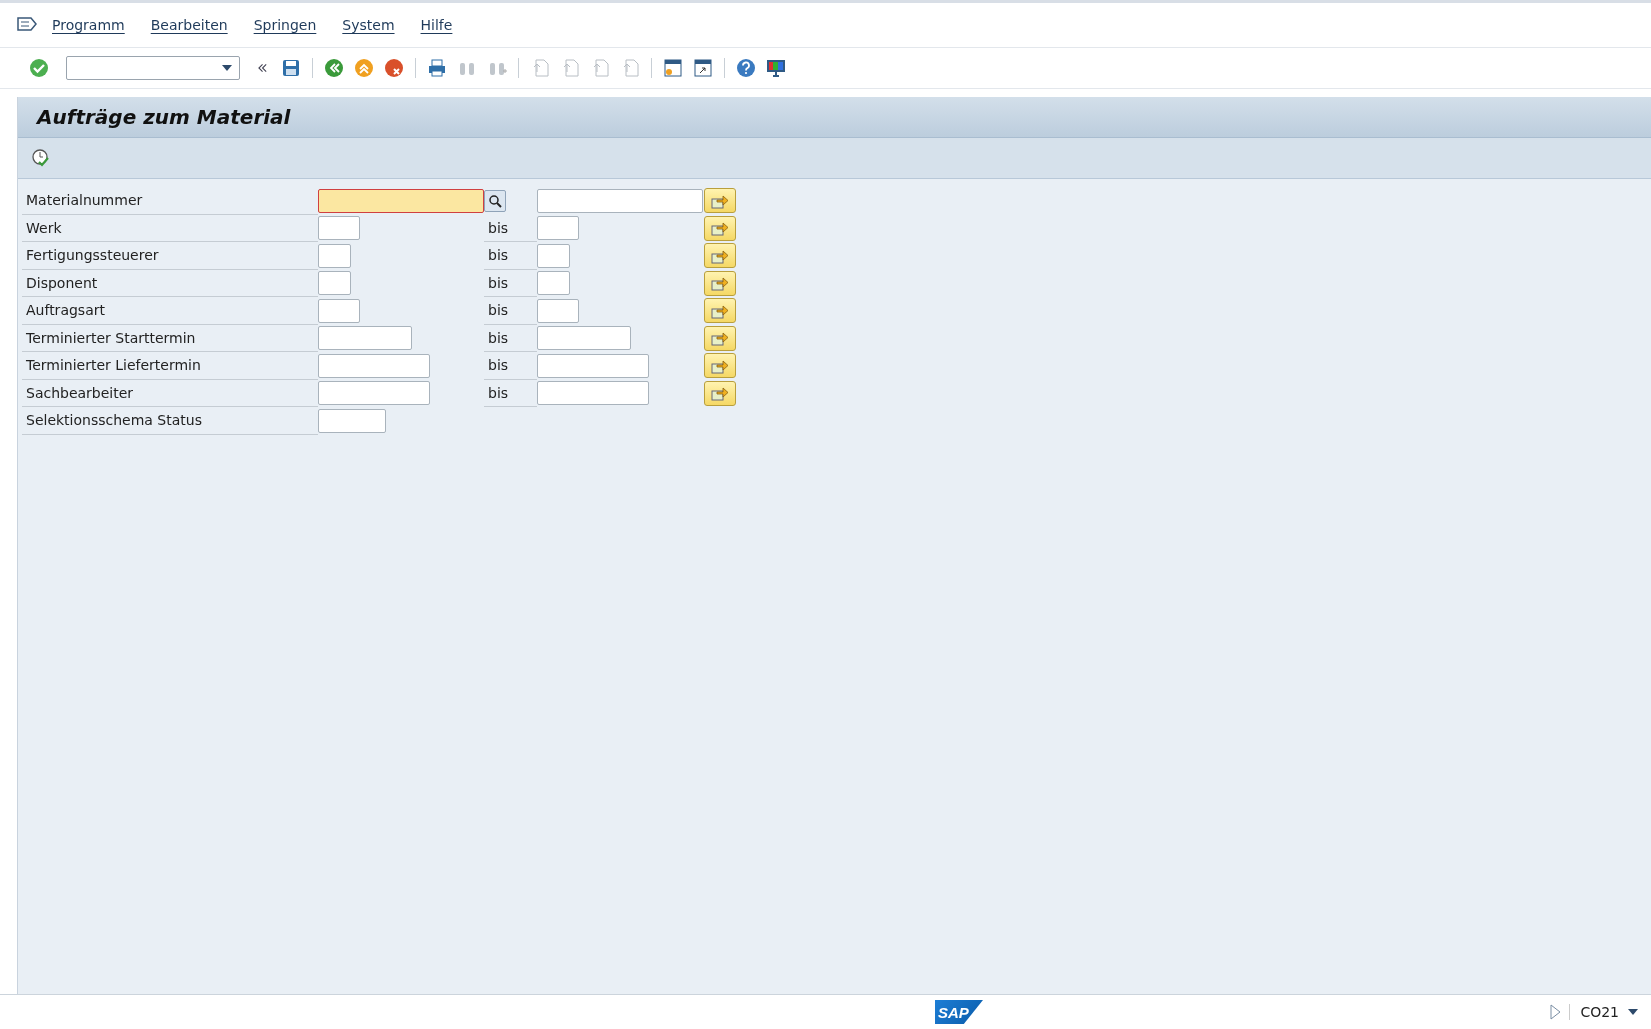 This screenshot has width=1651, height=1029. Describe the element at coordinates (703, 68) in the screenshot. I see `shortcut-window-icon` at that location.